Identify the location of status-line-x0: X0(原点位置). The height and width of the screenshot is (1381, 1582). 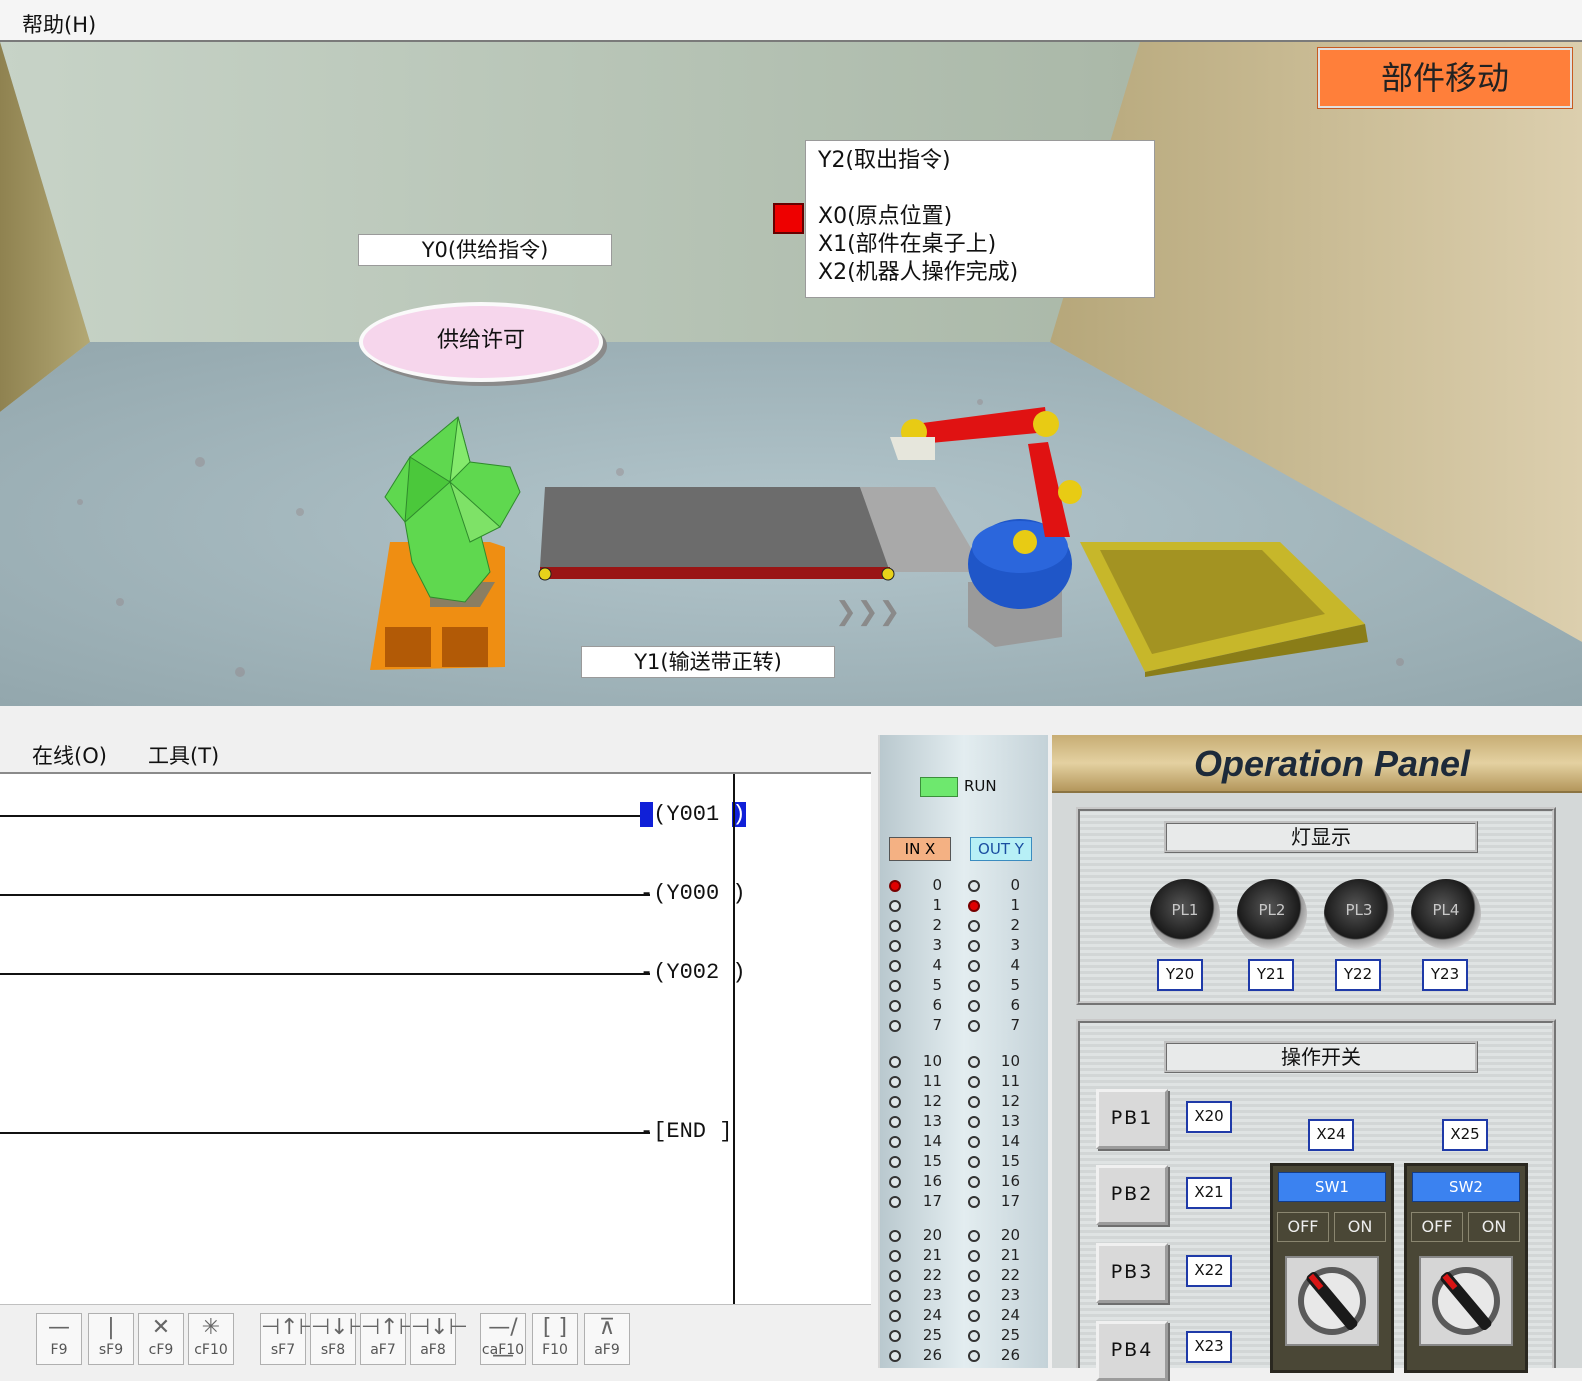
(885, 216).